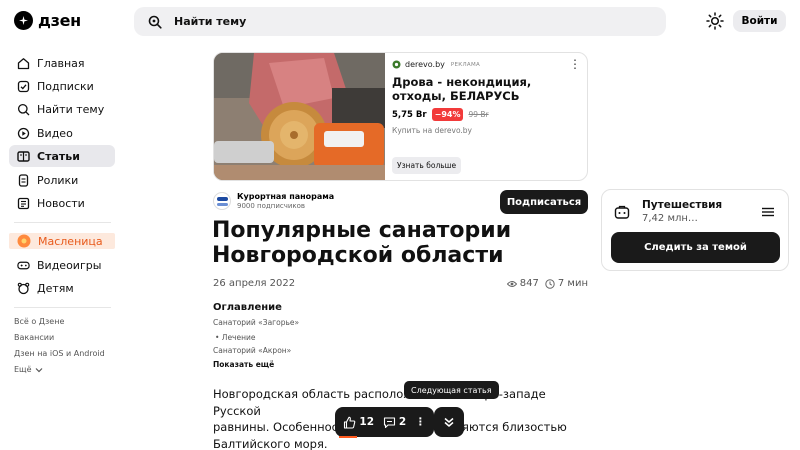 This screenshot has height=450, width=800. I want to click on topic-widget: Путешествия 7,42 млн… Следить за темой, so click(695, 230).